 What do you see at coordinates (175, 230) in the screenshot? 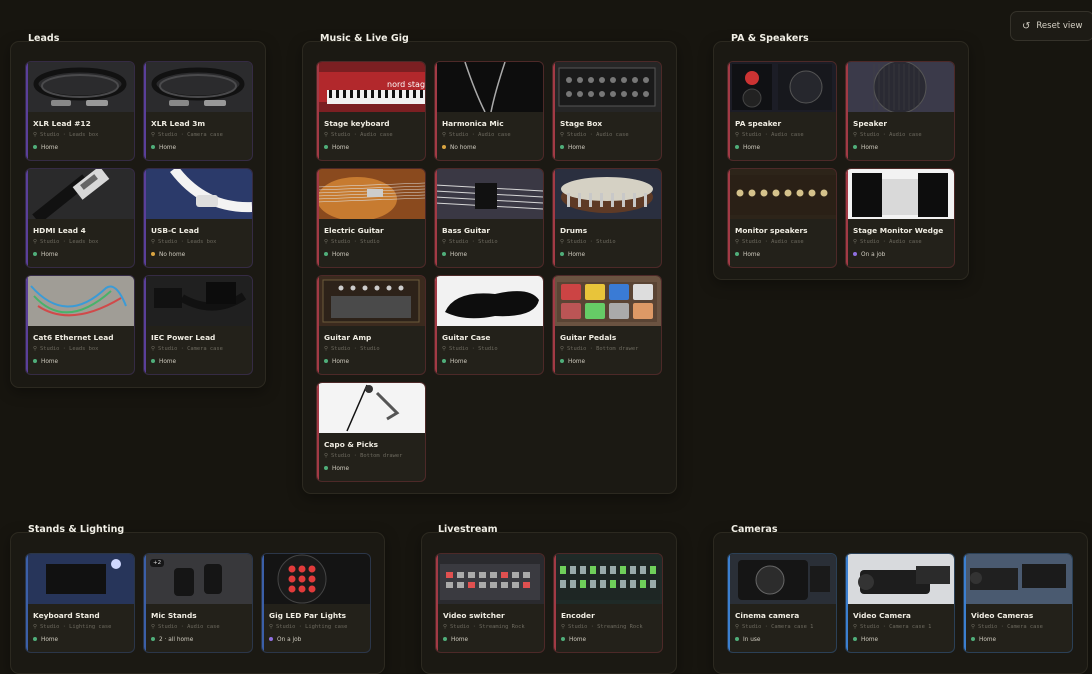
I see `item-name: USB-C Lead` at bounding box center [175, 230].